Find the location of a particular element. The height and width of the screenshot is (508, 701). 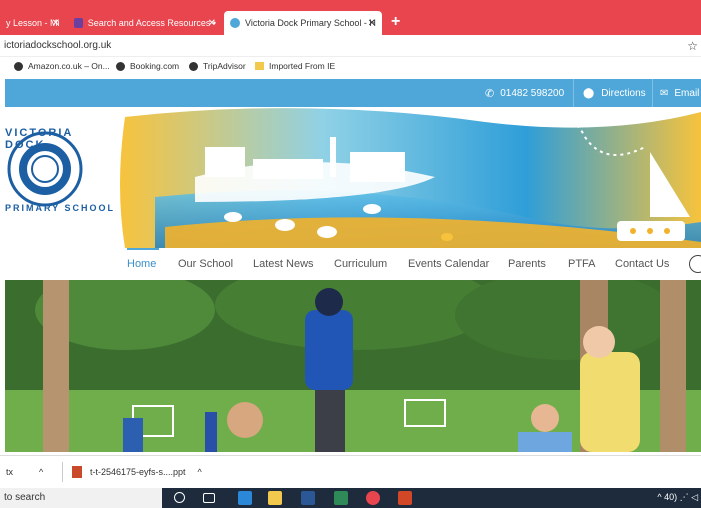

browser-tab: y Lesson - Mi ✕ is located at coordinates (33, 23).